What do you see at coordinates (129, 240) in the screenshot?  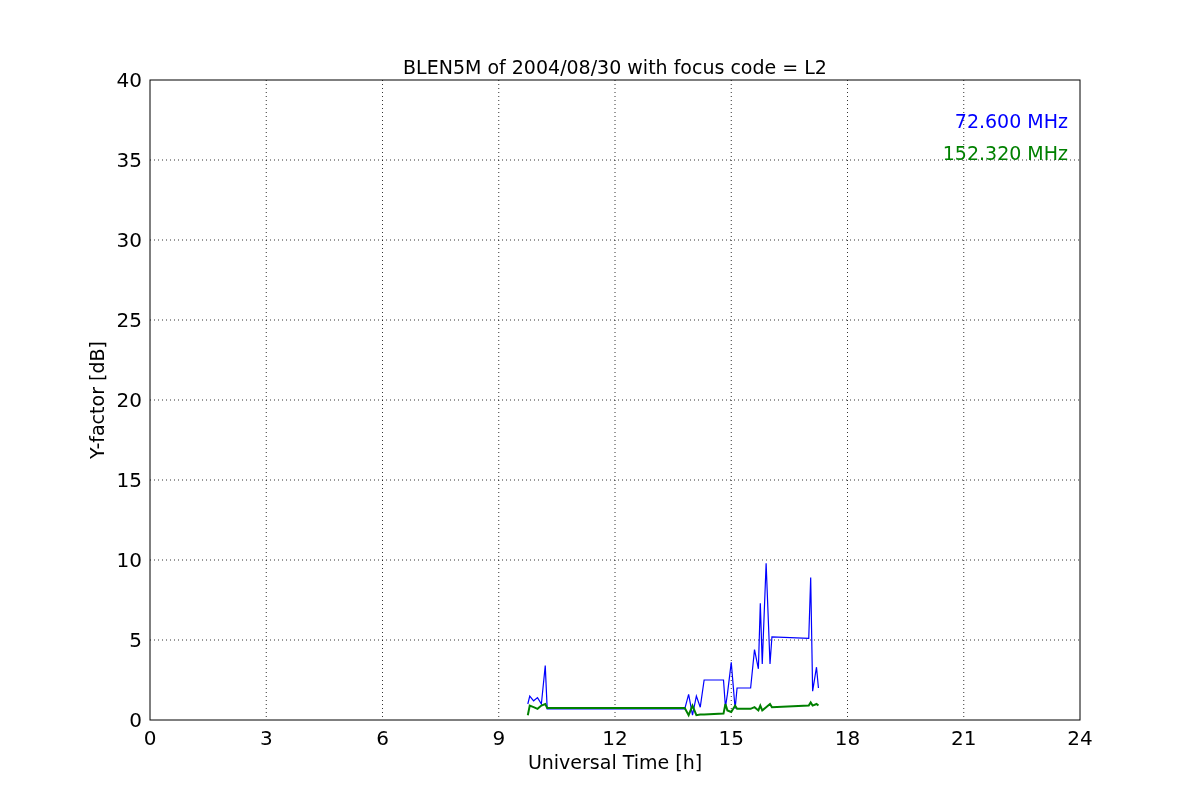 I see `y-tick-label: 30` at bounding box center [129, 240].